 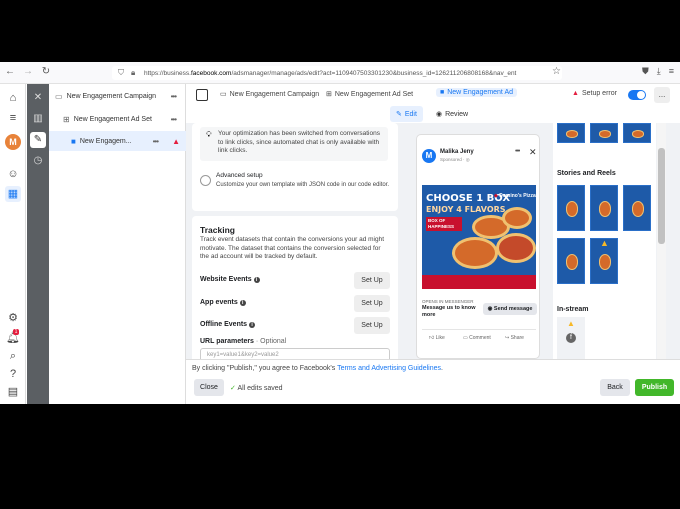 I want to click on gear-icon: ⚙, so click(x=13, y=318).